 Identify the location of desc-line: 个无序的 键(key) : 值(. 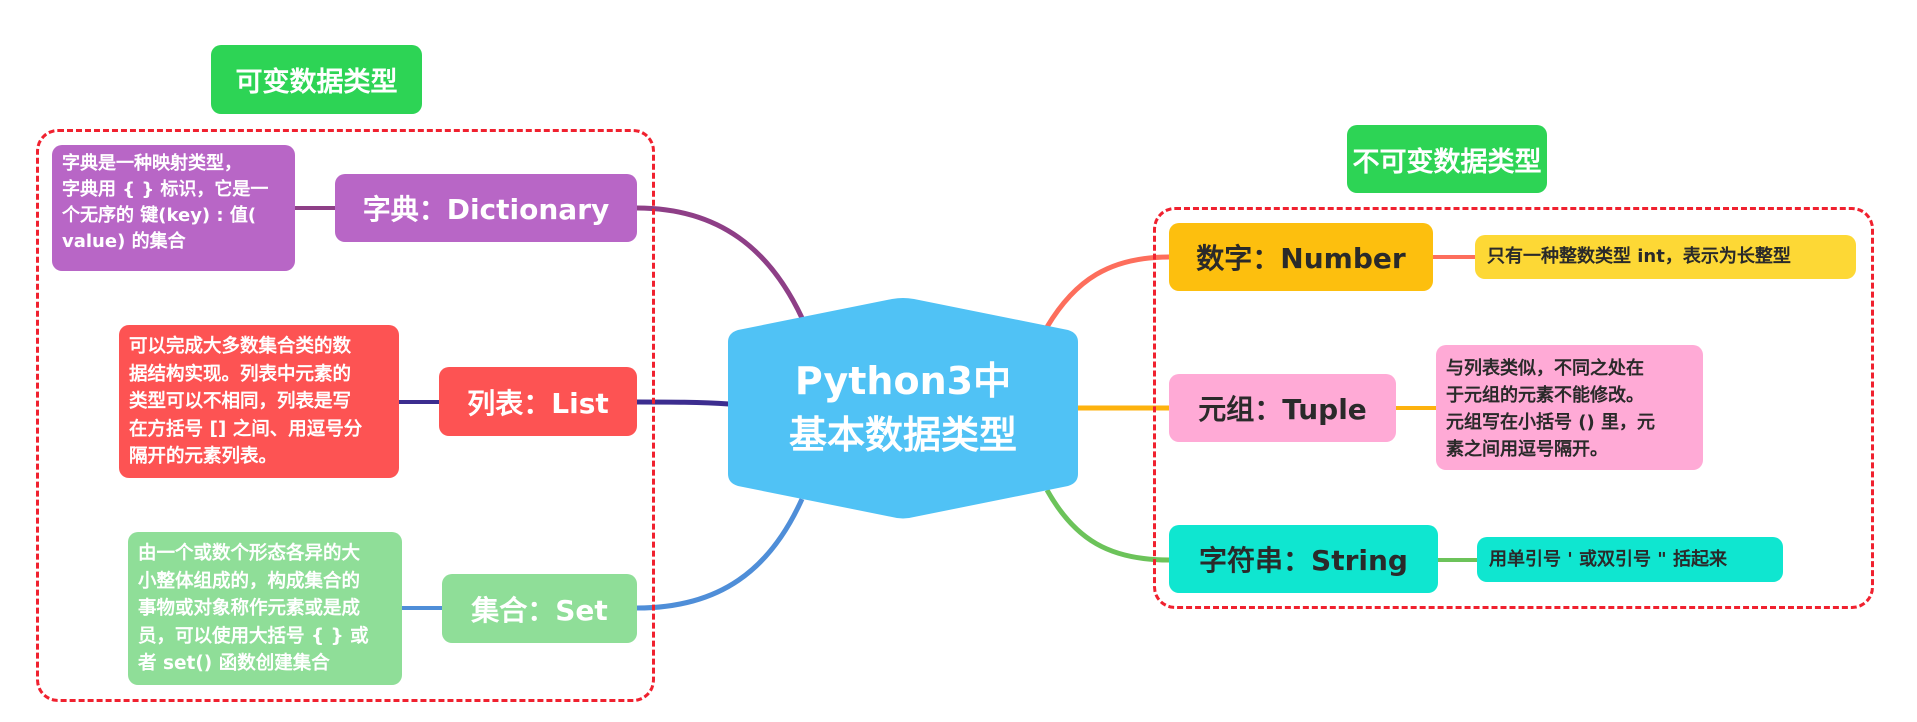
(159, 215).